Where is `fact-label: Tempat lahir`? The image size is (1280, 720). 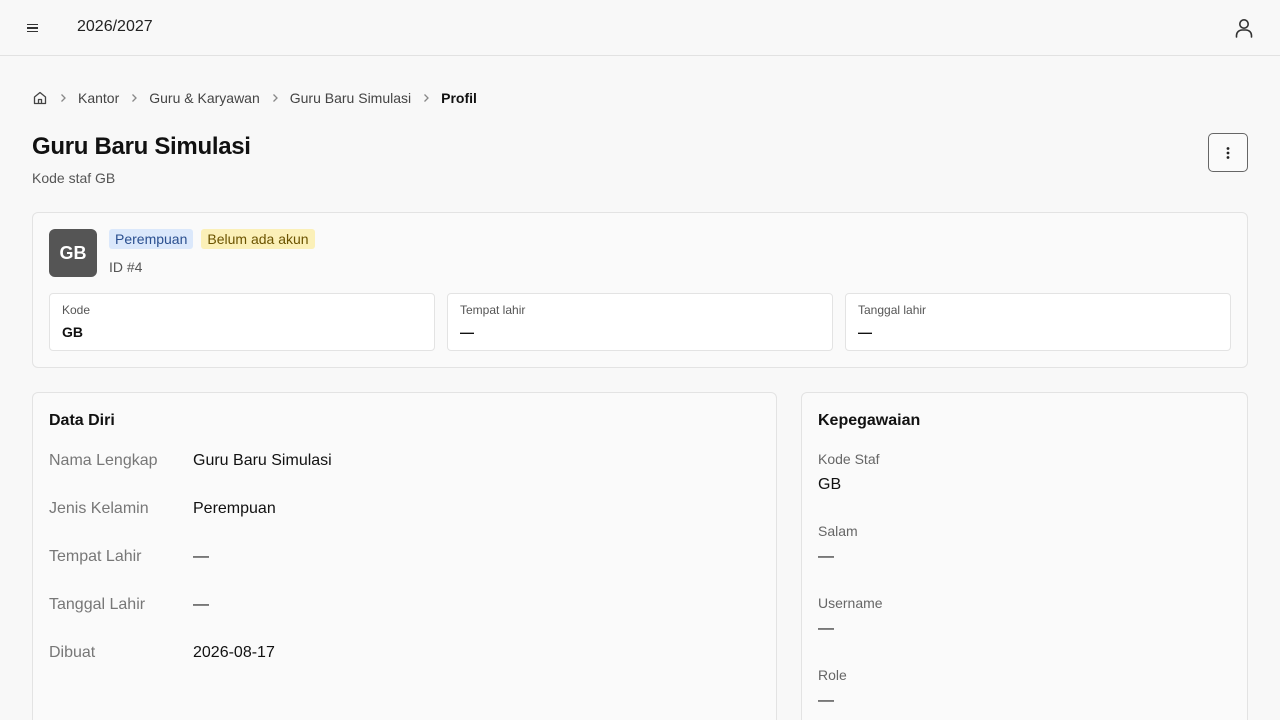
fact-label: Tempat lahir is located at coordinates (493, 310).